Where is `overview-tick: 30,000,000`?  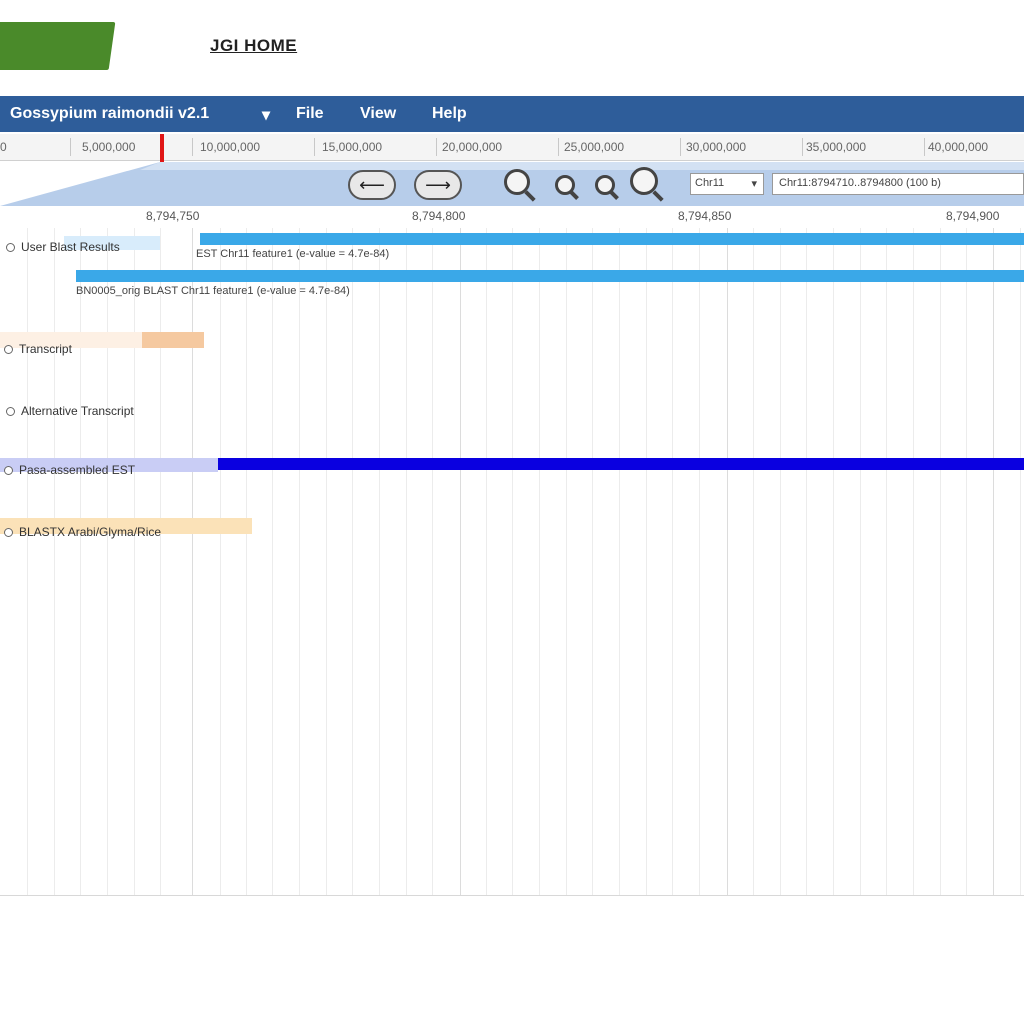
overview-tick: 30,000,000 is located at coordinates (716, 147).